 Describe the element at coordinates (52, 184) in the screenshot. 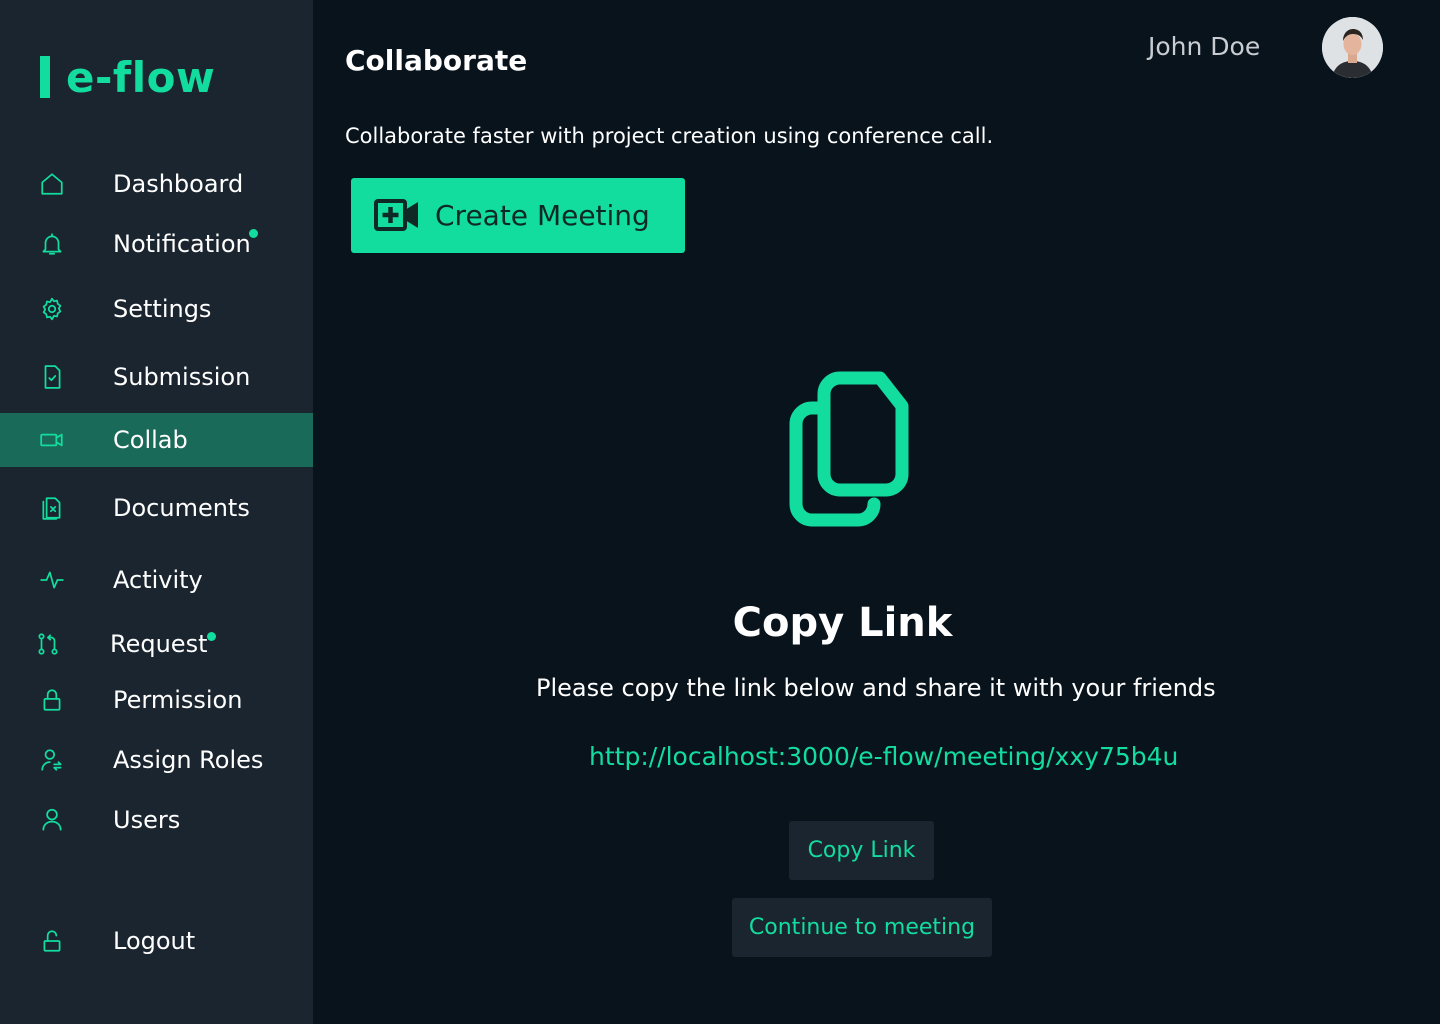

I see `home-icon` at that location.